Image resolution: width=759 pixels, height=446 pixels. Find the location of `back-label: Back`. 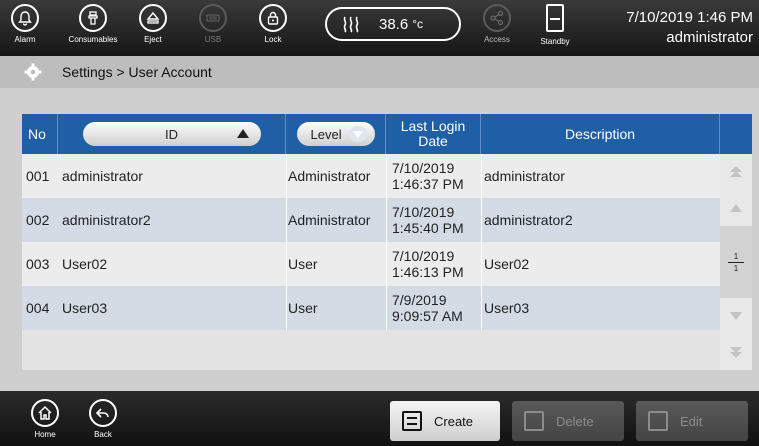

back-label: Back is located at coordinates (103, 434).